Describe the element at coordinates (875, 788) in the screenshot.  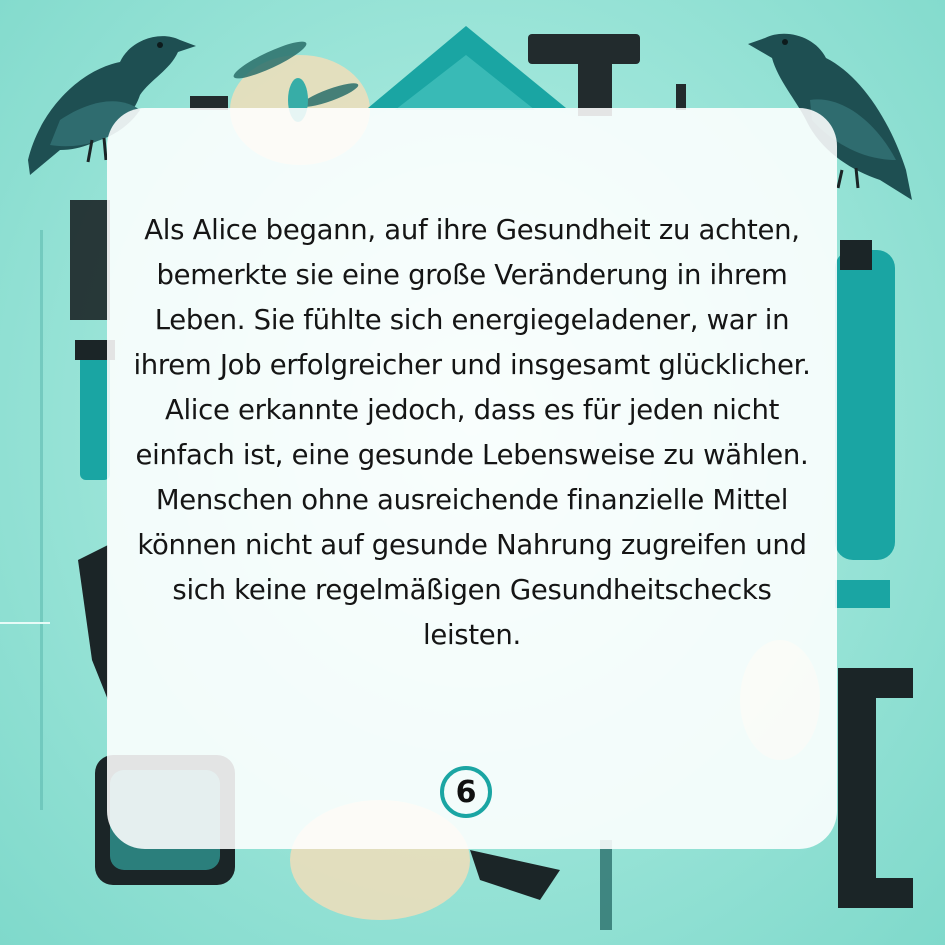
I see `dark-bracket-shape` at that location.